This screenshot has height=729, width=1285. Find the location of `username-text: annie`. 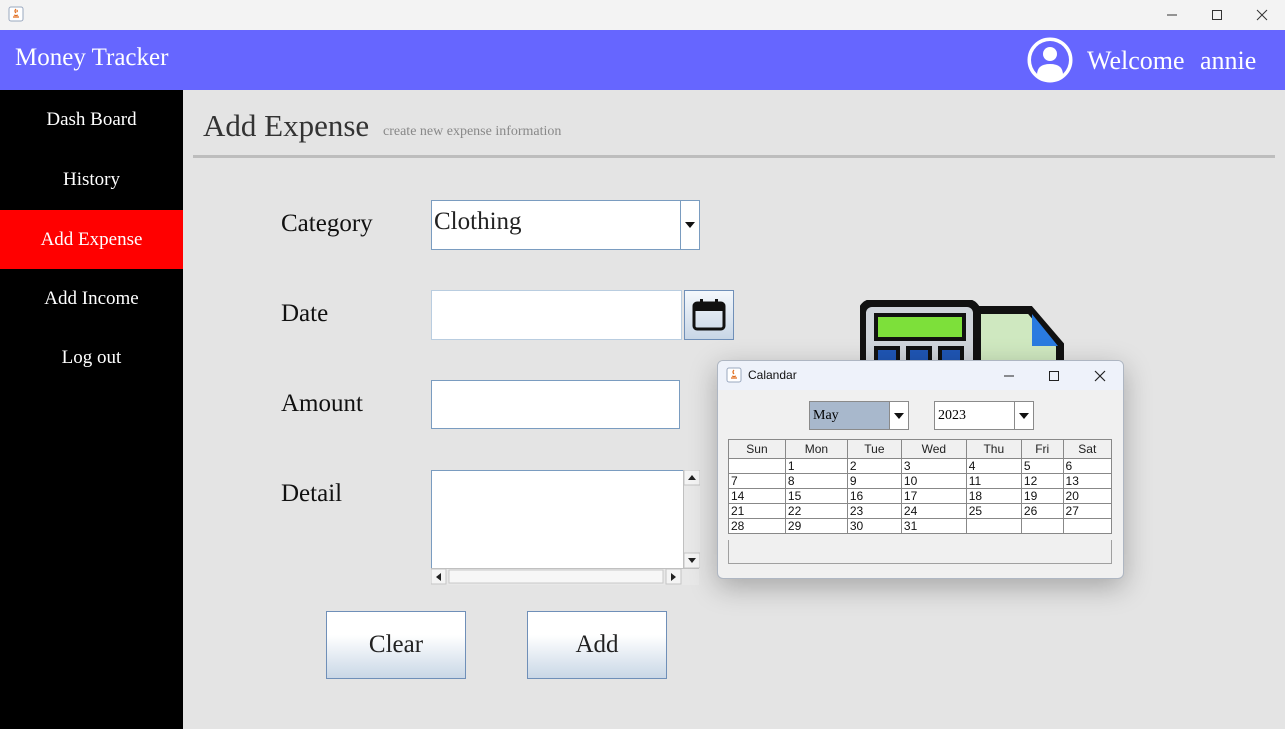

username-text: annie is located at coordinates (1228, 60).